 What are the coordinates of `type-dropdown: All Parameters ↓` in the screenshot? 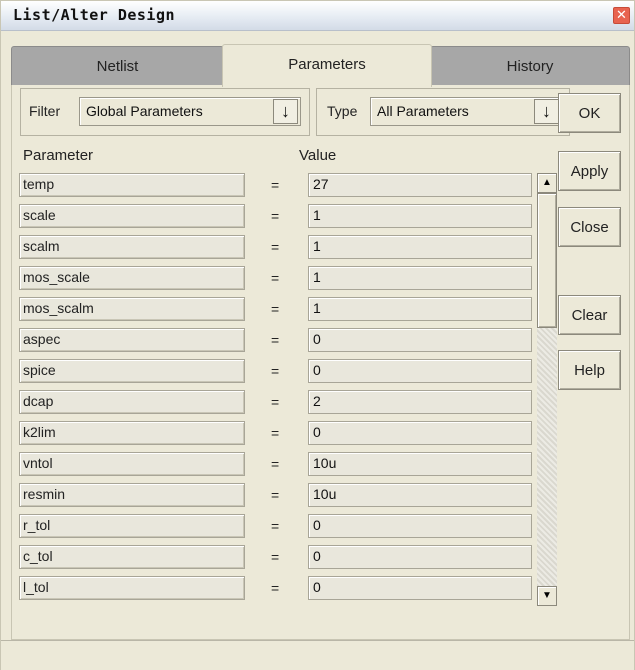 It's located at (466, 111).